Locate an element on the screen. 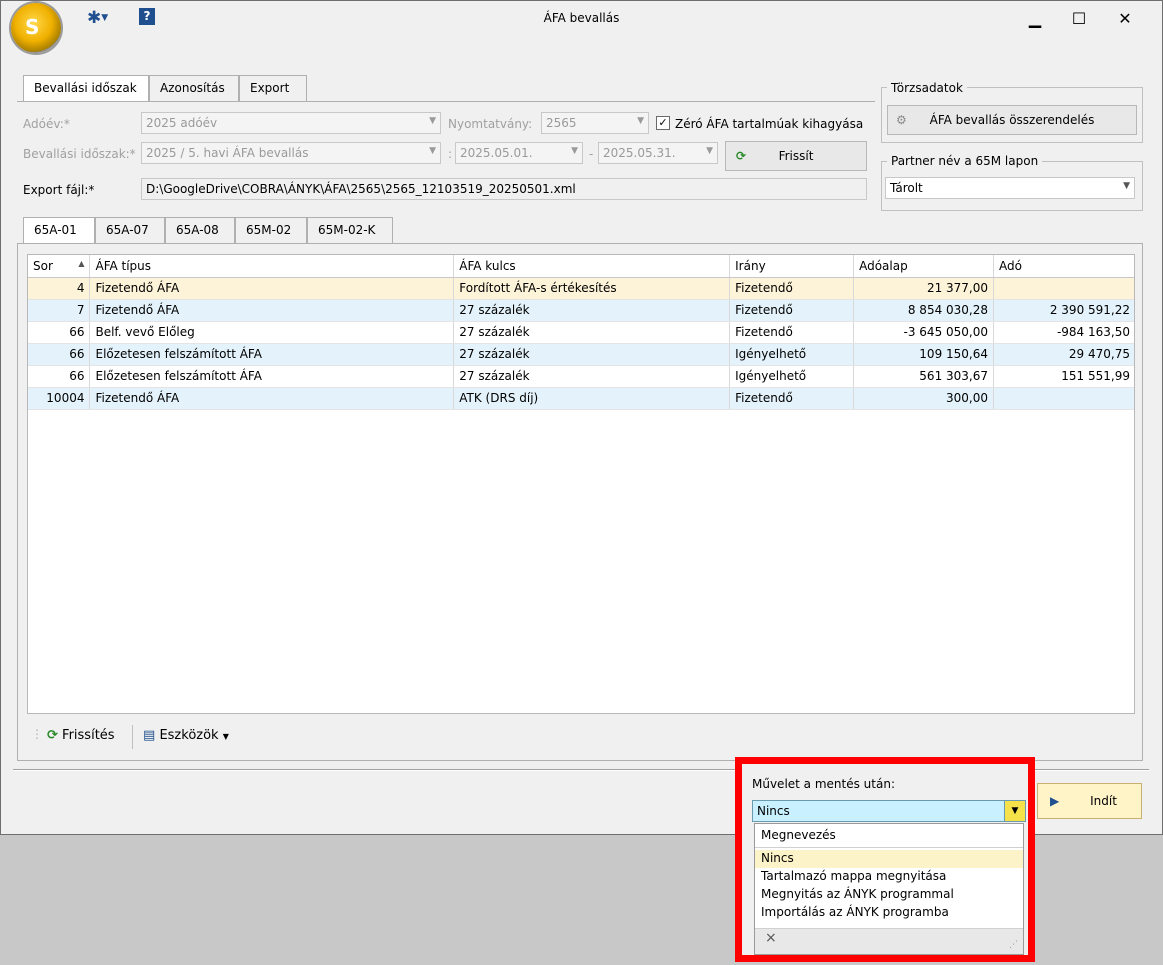 The image size is (1163, 965). year-label: Adóév:* is located at coordinates (46, 124).